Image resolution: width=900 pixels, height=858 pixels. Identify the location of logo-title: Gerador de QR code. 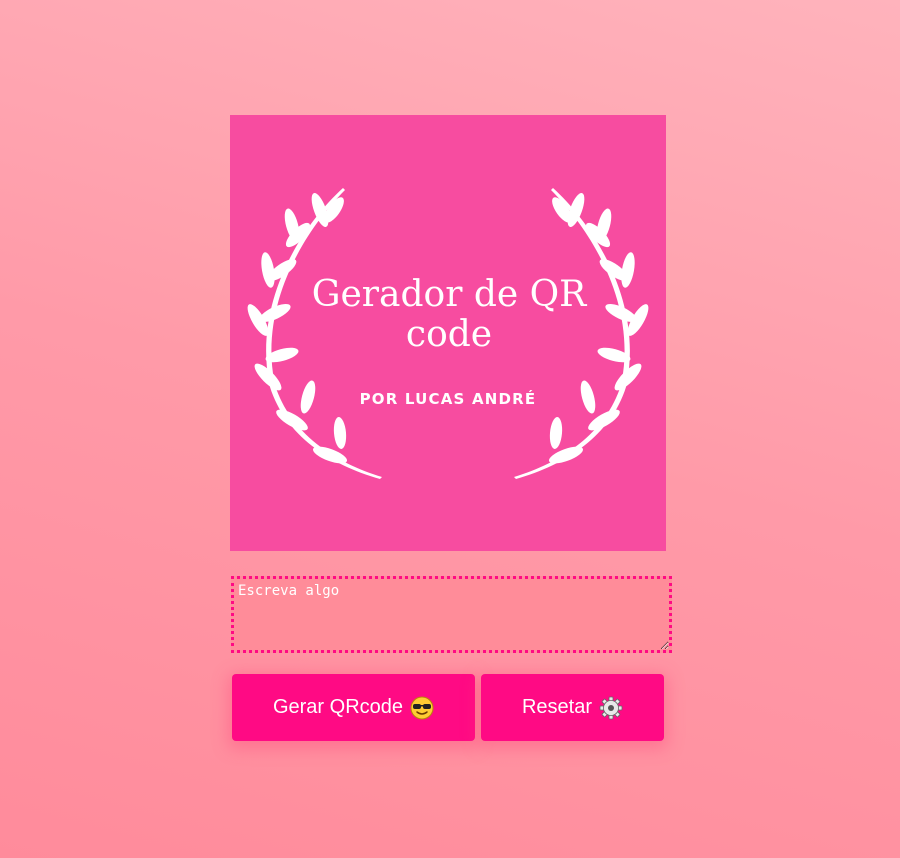
(448, 315).